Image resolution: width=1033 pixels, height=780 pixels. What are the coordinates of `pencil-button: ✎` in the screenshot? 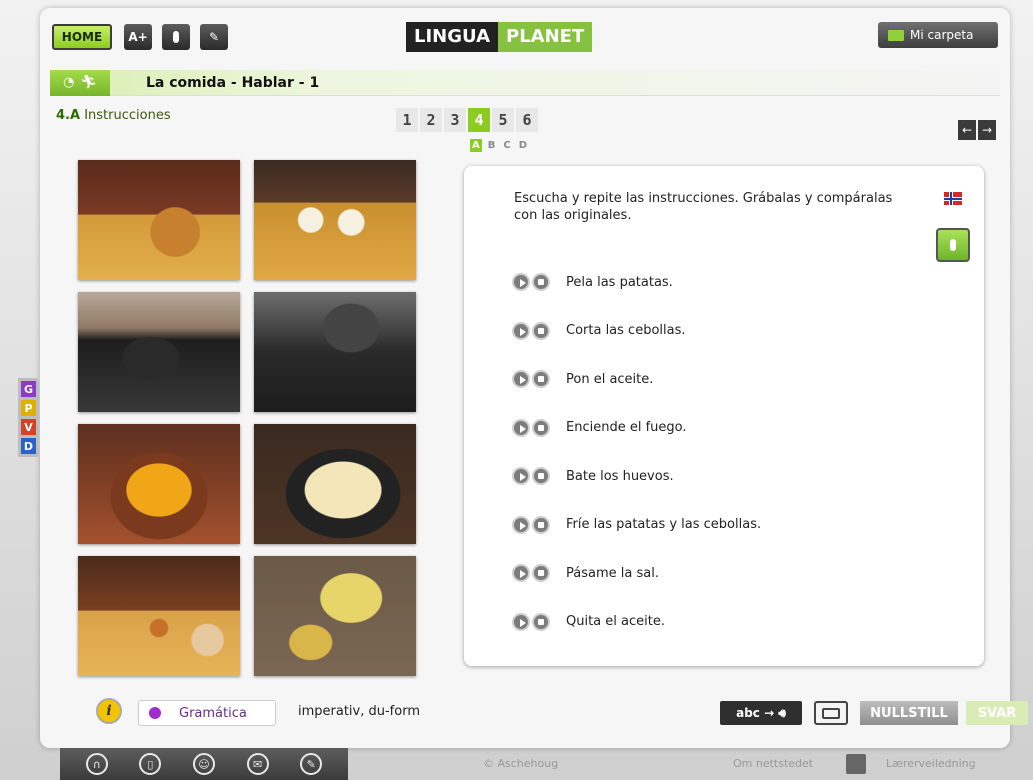 It's located at (214, 37).